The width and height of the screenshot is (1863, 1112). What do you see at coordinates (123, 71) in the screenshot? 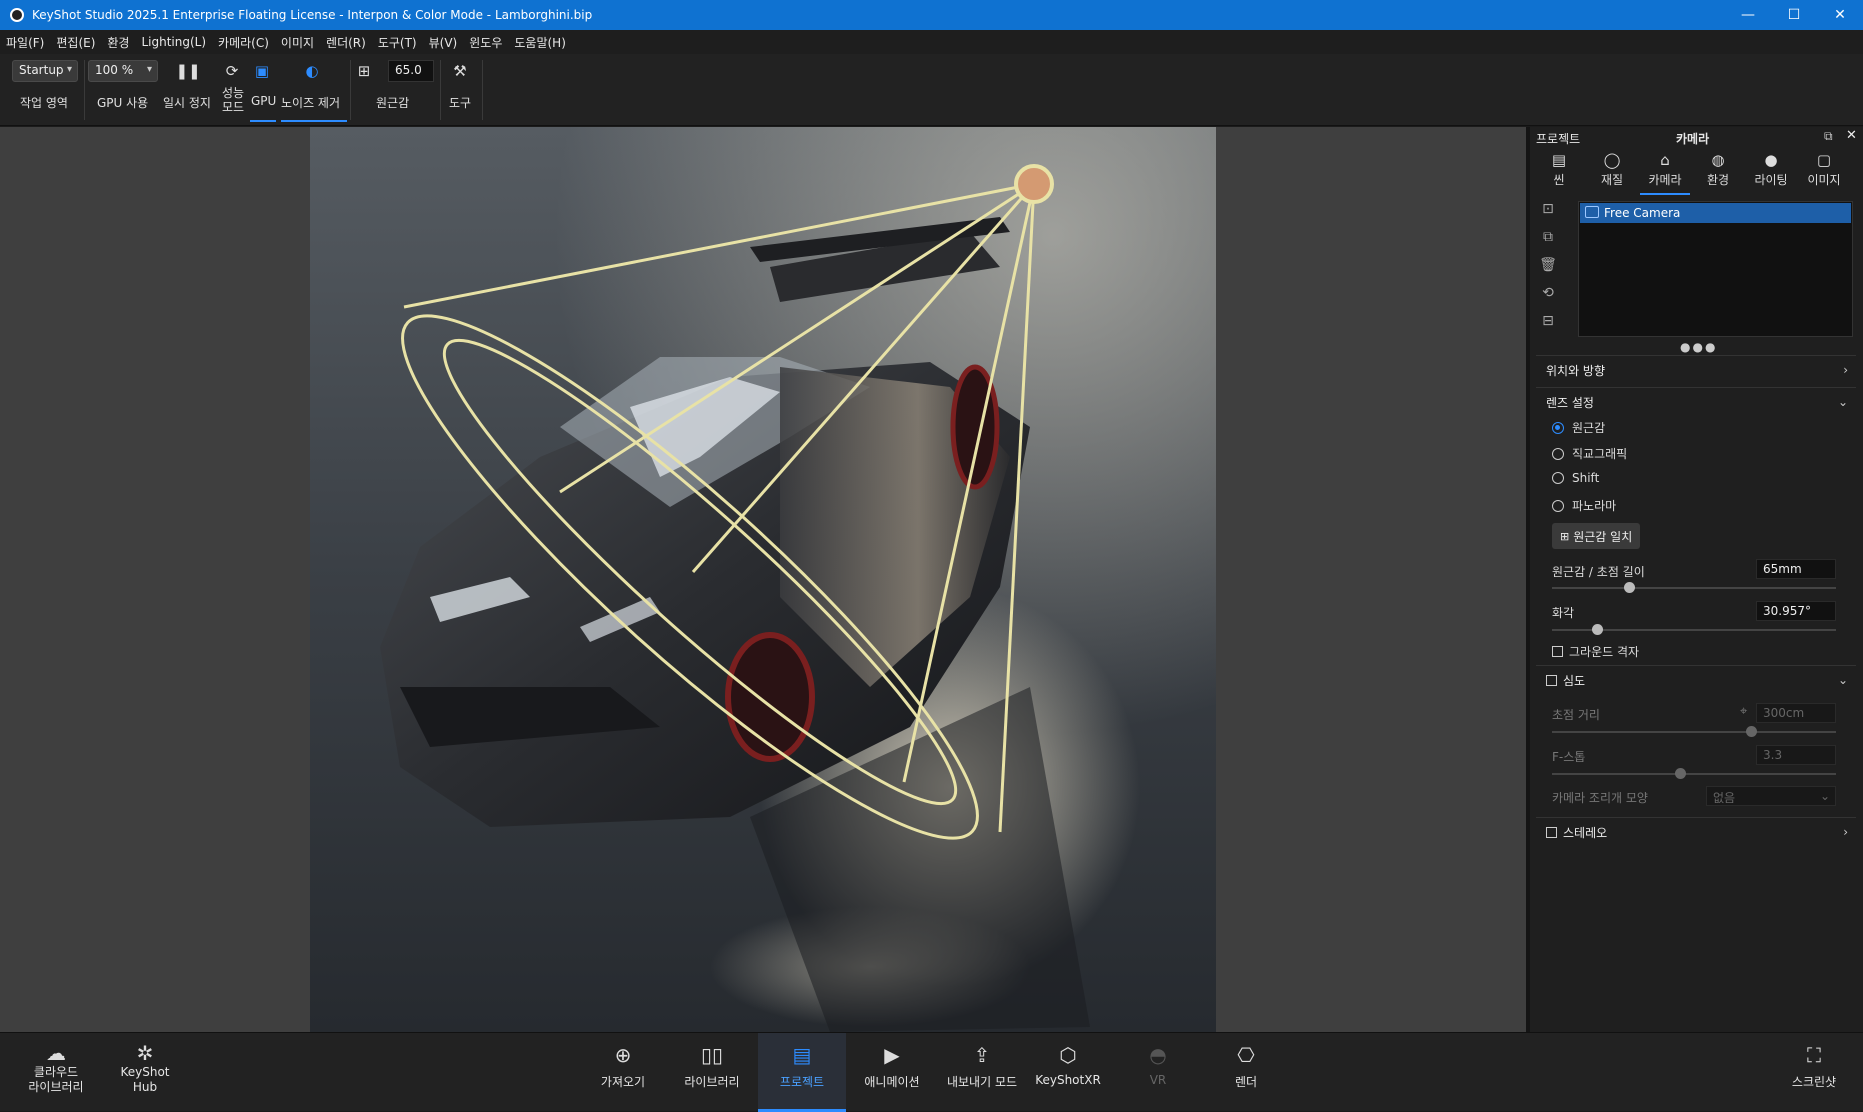
I see `zoom-dropdown: 100 % ▾` at bounding box center [123, 71].